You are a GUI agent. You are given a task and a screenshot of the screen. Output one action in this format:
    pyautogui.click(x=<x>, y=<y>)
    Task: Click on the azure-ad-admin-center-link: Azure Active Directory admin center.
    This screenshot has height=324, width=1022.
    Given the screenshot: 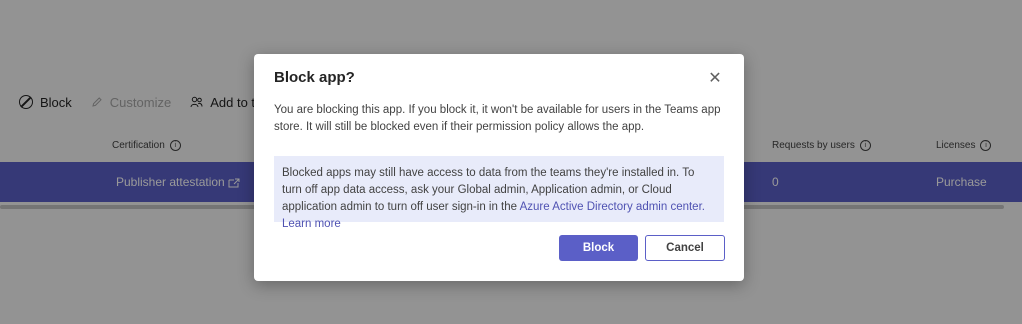 What is the action you would take?
    pyautogui.click(x=612, y=207)
    